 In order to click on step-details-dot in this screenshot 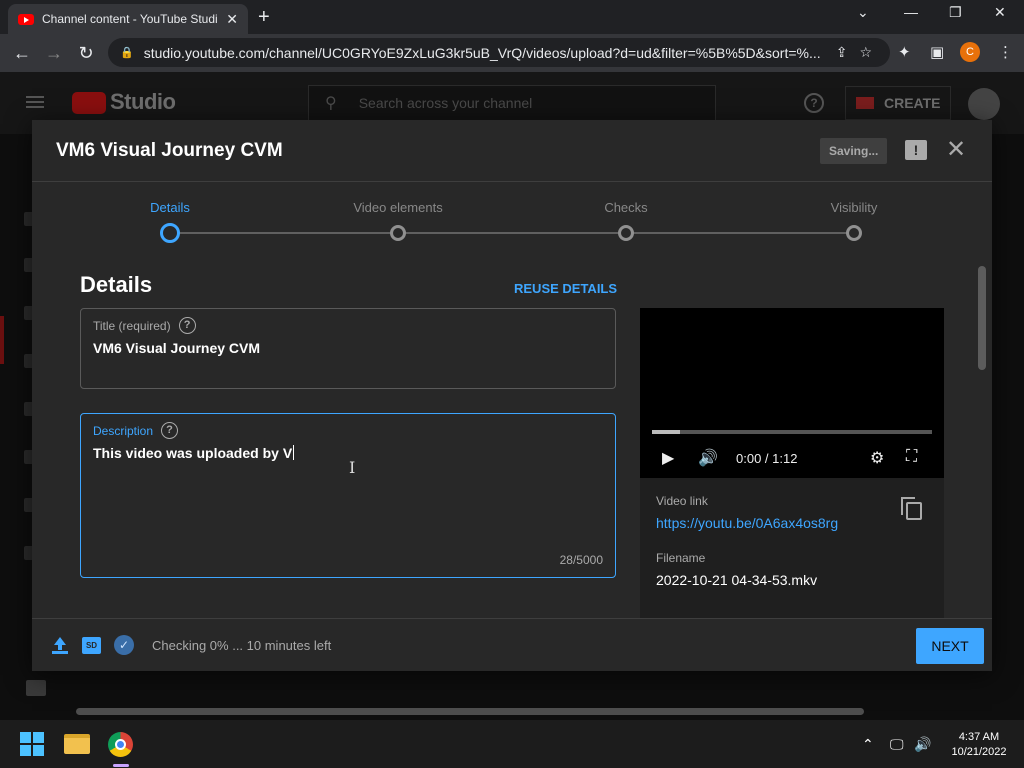, I will do `click(170, 233)`.